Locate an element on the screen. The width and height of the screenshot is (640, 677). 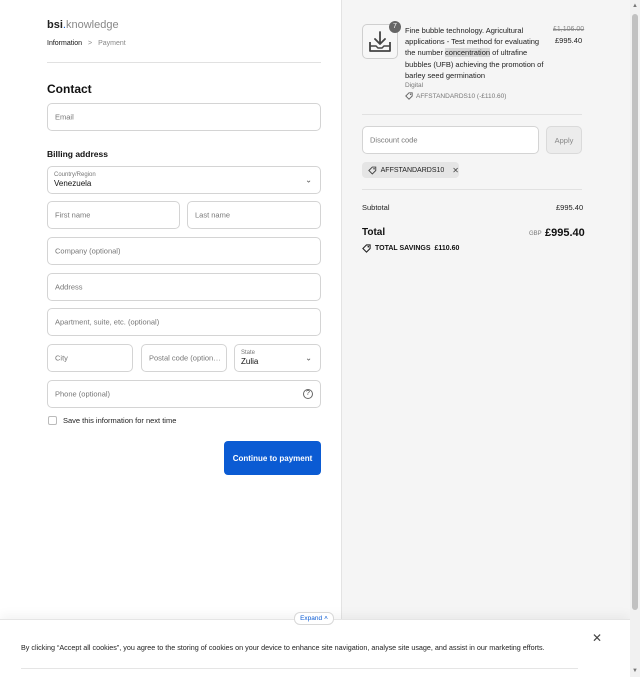
company-placeholder: Company (optional) is located at coordinates (88, 251).